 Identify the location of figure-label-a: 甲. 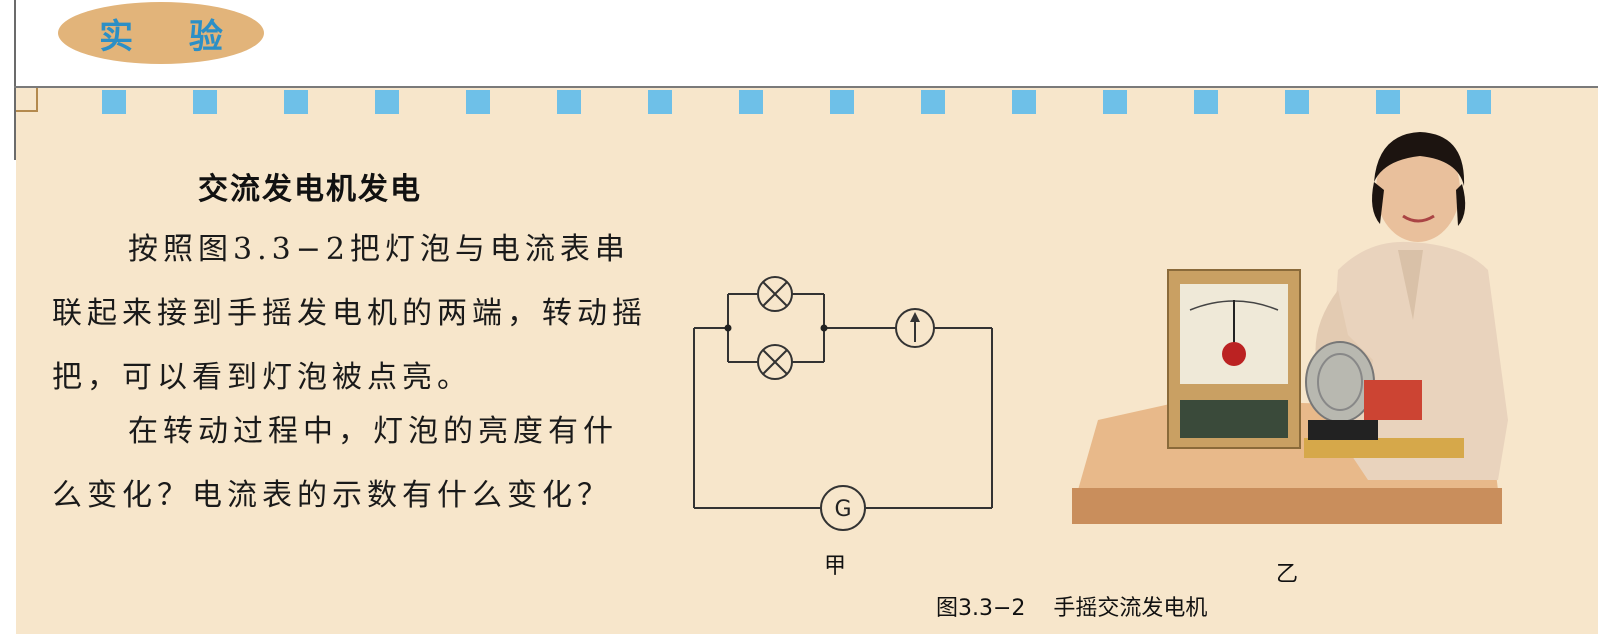
(835, 566).